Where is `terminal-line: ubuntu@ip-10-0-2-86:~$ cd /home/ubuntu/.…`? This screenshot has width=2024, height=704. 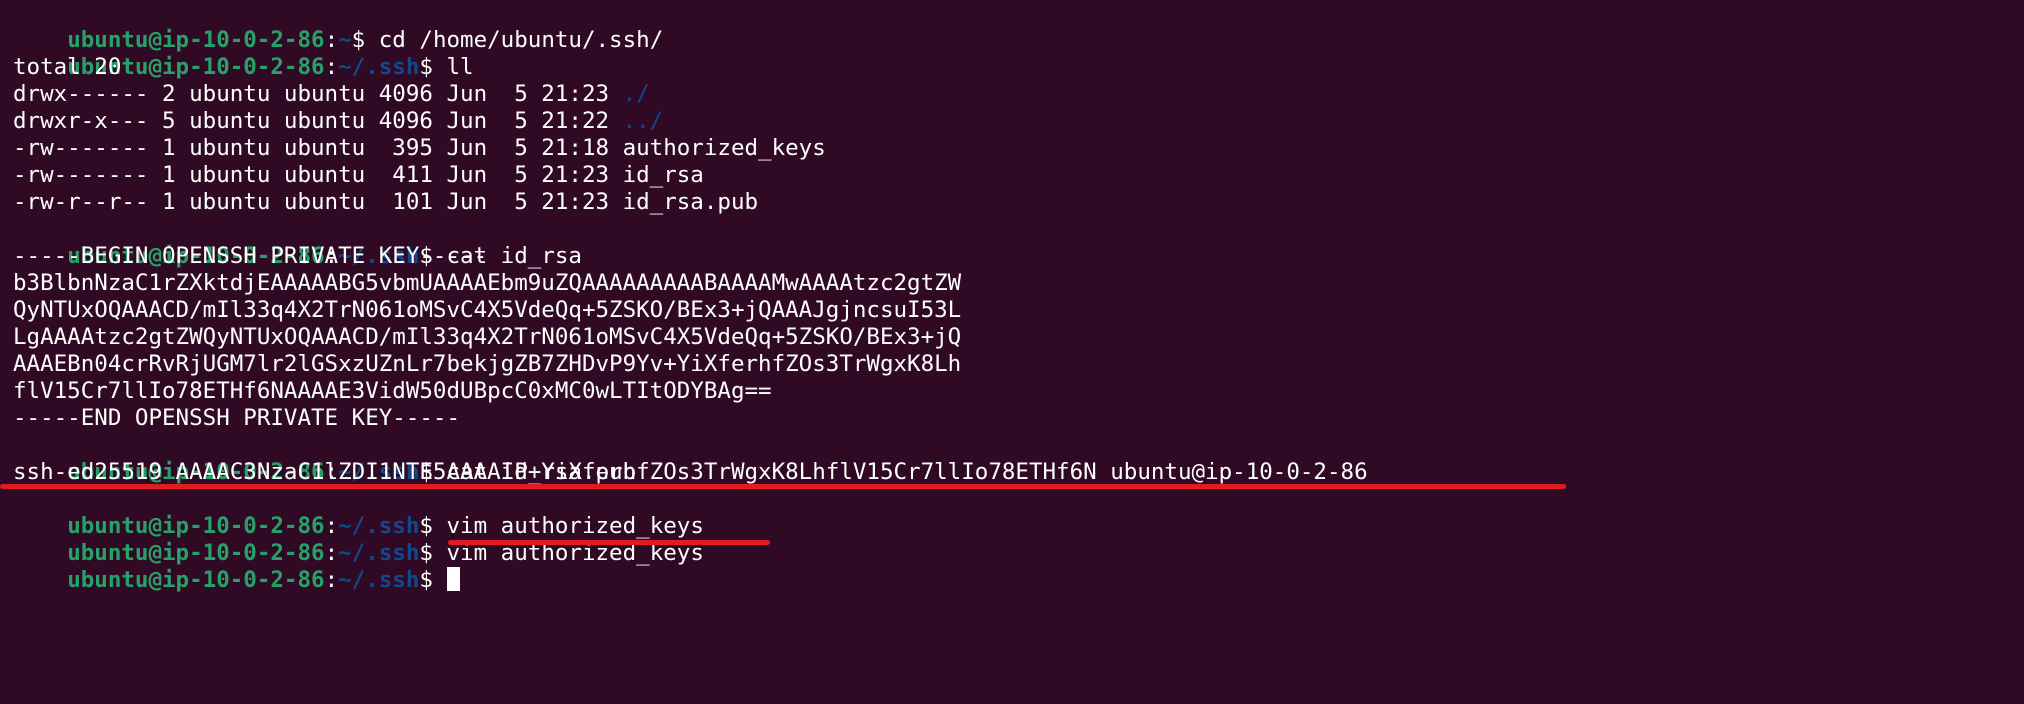
terminal-line: ubuntu@ip-10-0-2-86:~$ cd /home/ubuntu/.… is located at coordinates (1018, 26).